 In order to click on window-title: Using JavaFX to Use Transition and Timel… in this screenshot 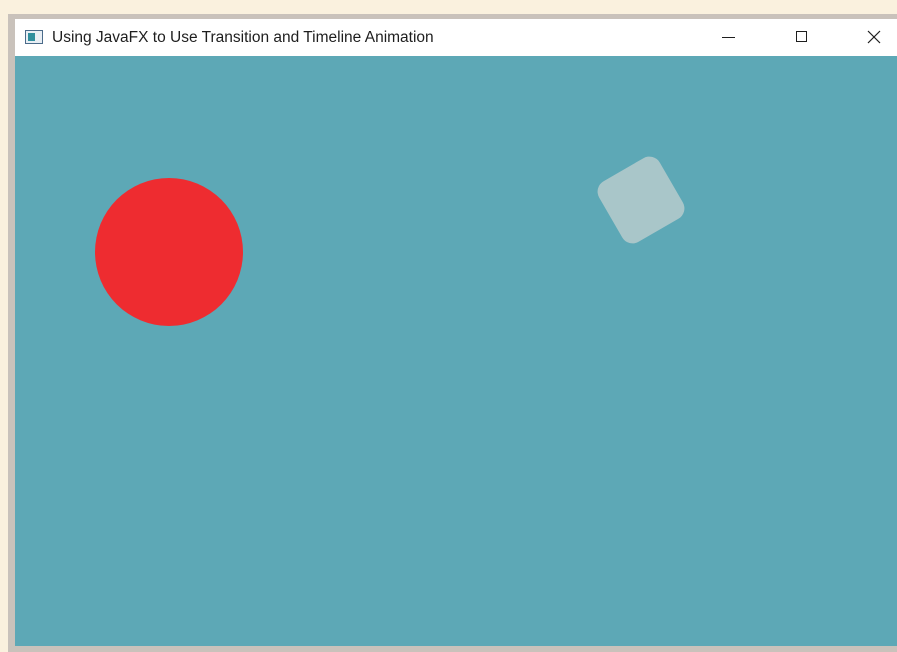, I will do `click(243, 37)`.